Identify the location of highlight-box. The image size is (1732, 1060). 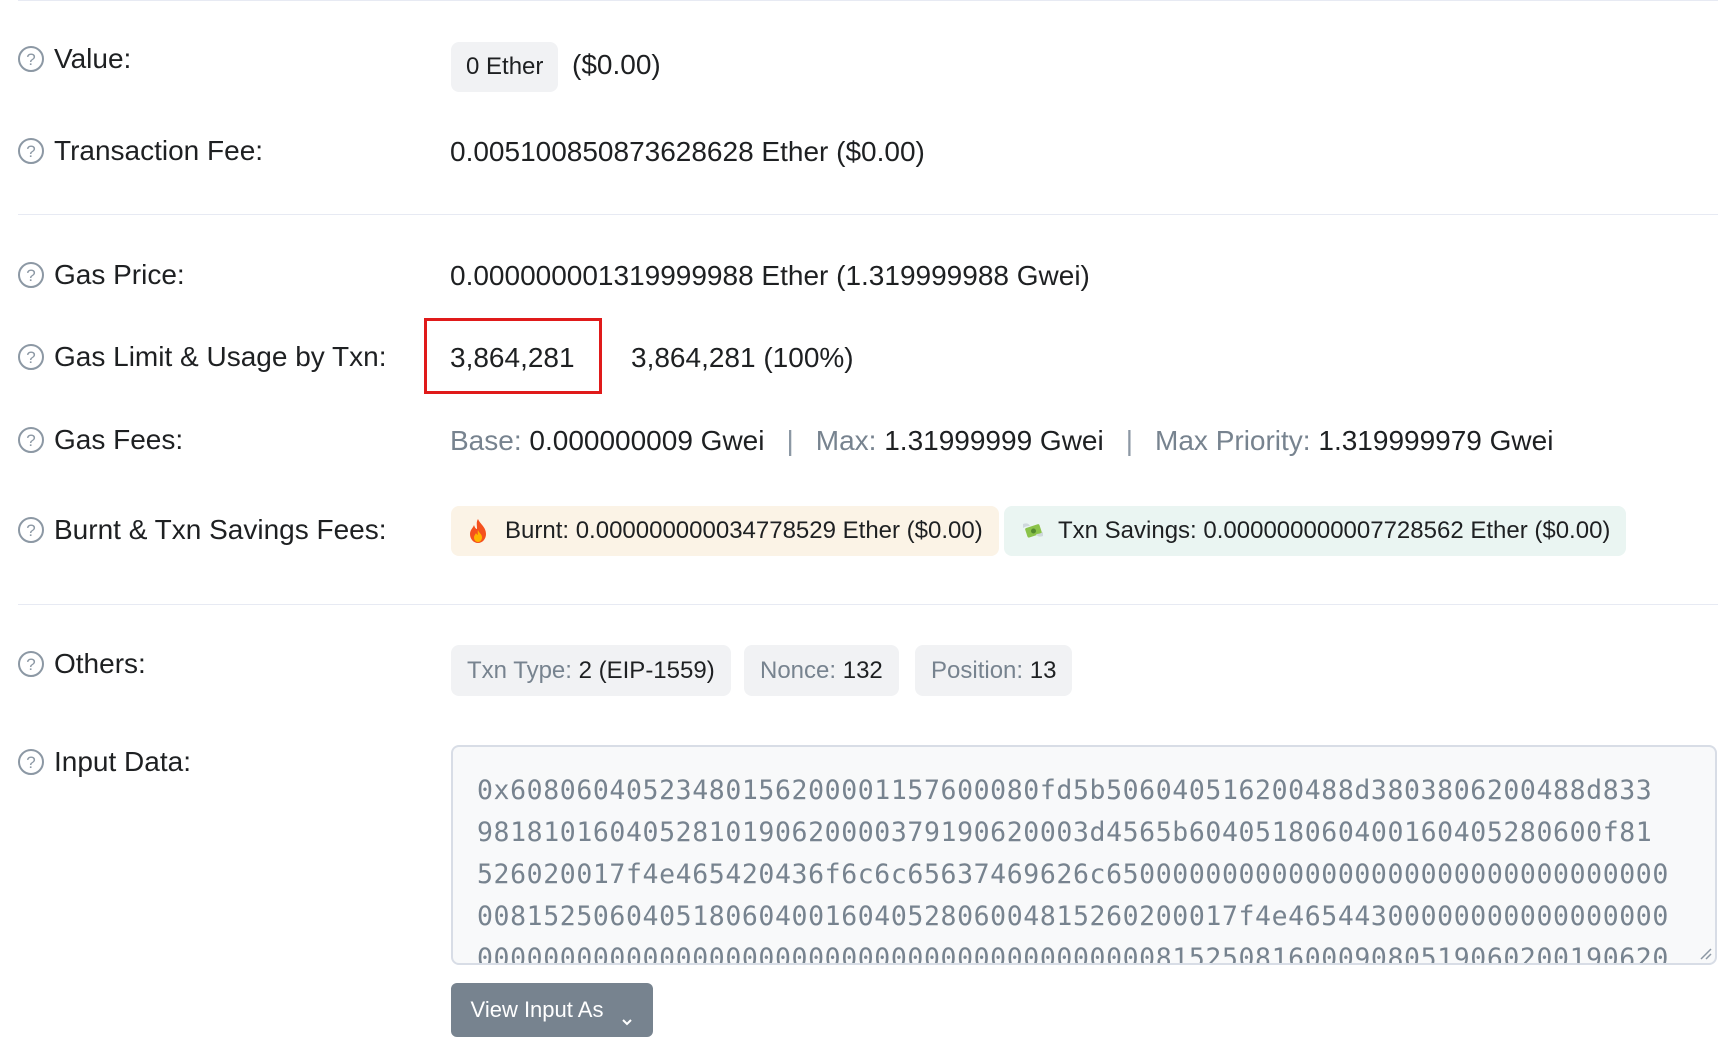
(513, 356).